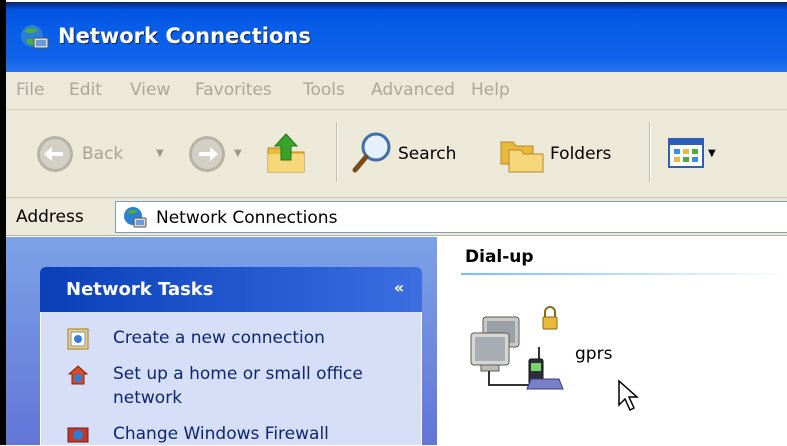  I want to click on menu-view: View, so click(150, 90).